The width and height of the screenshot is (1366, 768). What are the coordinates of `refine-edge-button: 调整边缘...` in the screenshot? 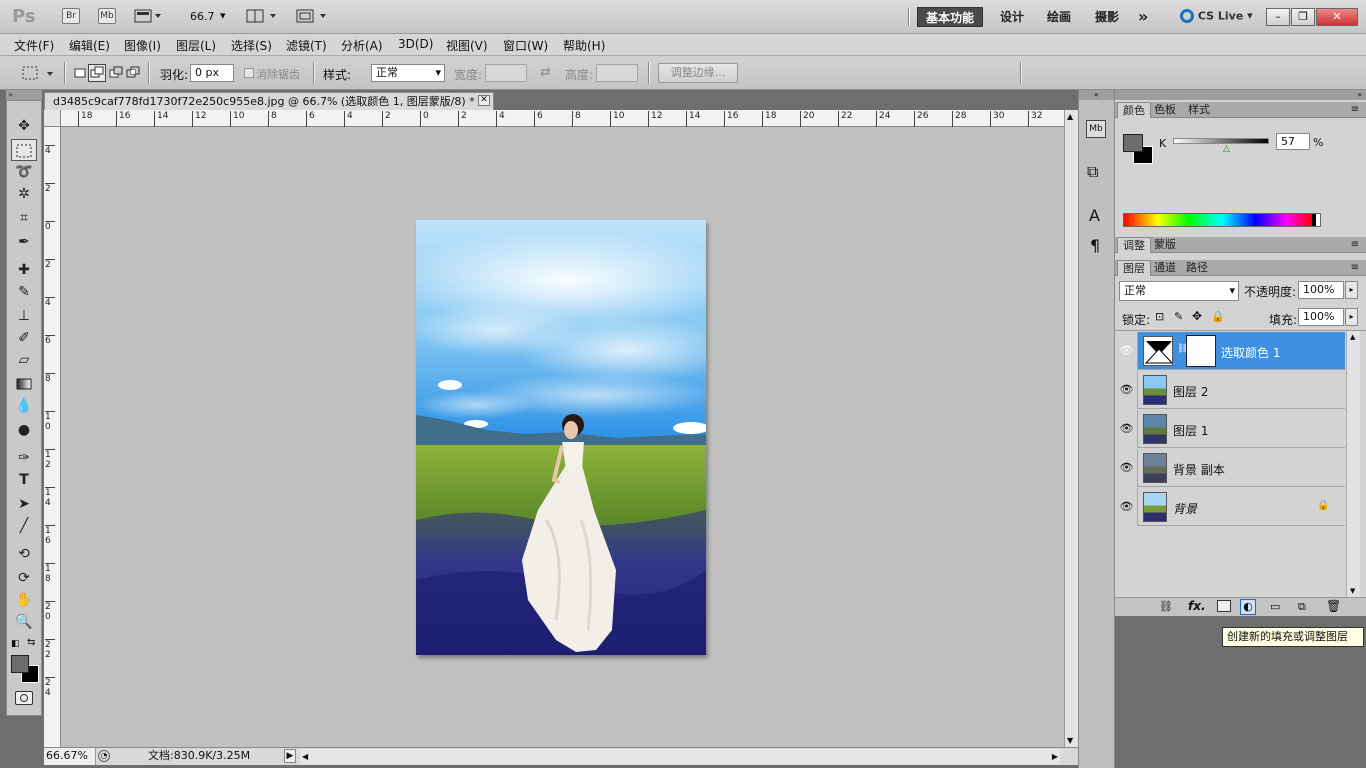 It's located at (698, 73).